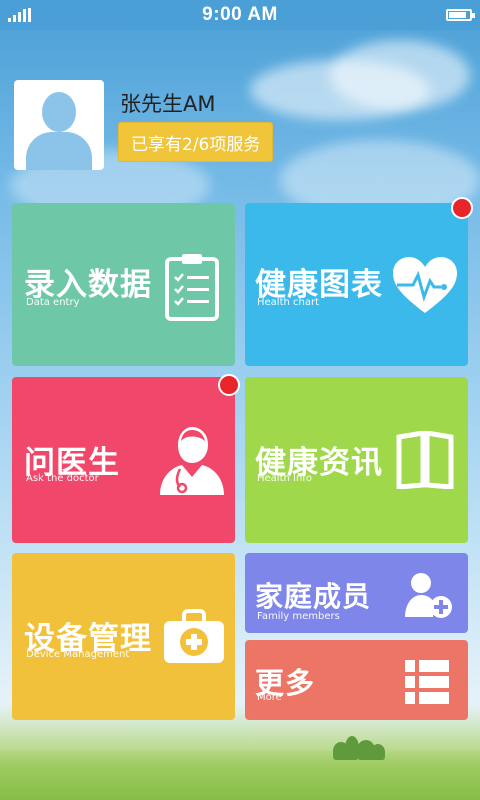  I want to click on tile-subtitle: Health chart, so click(288, 302).